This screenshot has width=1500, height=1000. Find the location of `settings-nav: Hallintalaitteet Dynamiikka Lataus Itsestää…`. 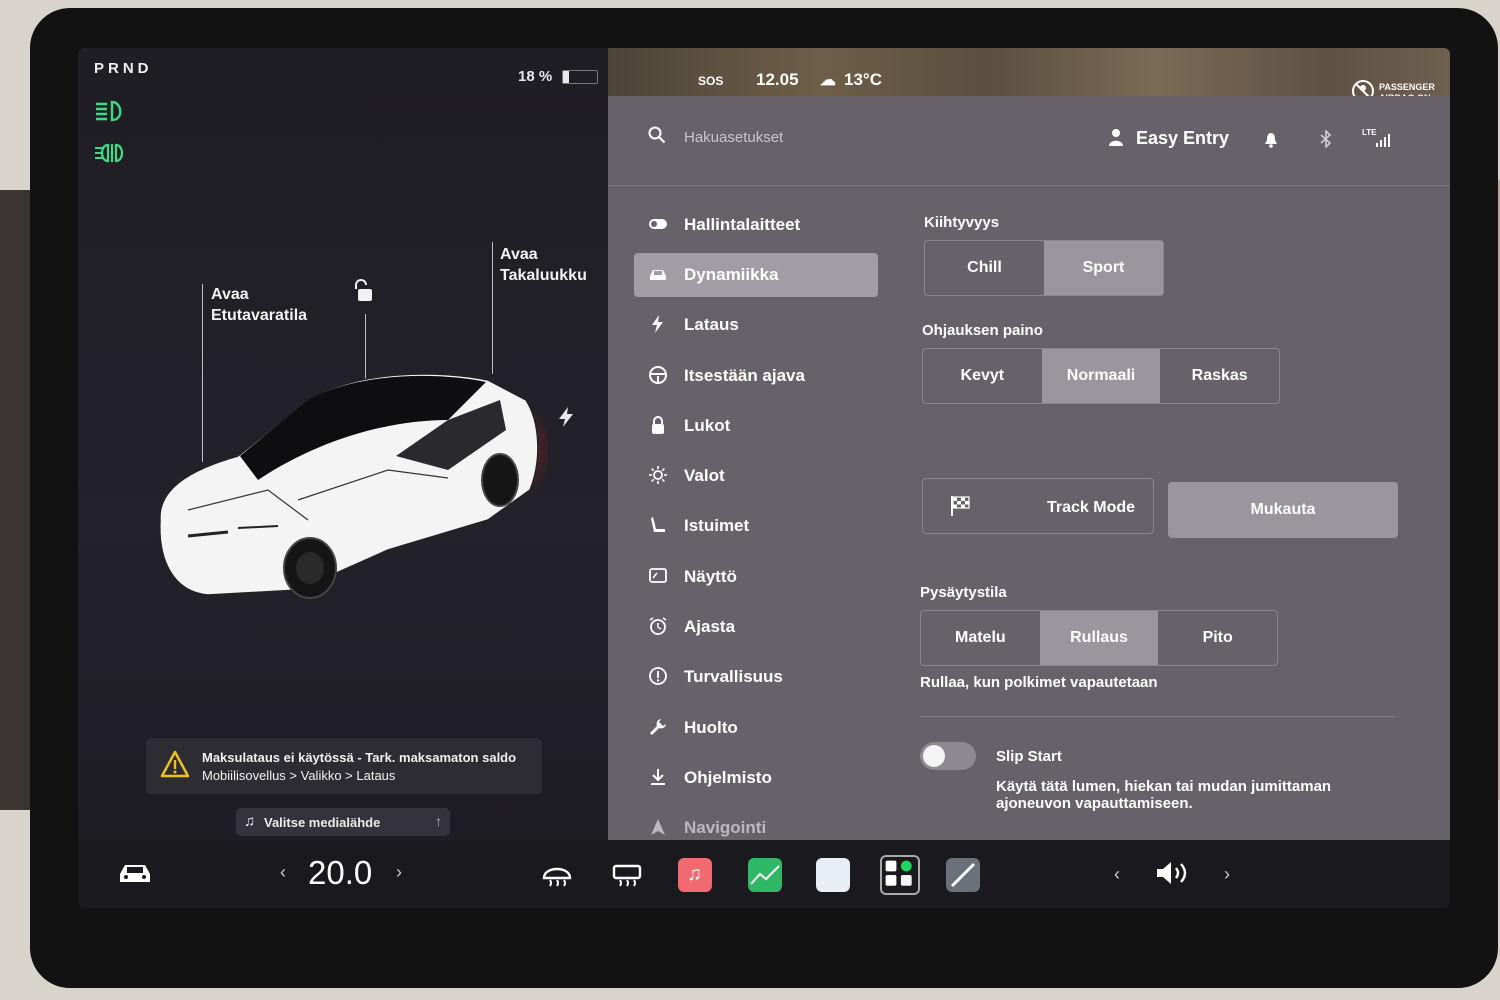

settings-nav: Hallintalaitteet Dynamiikka Lataus Itsestää… is located at coordinates (756, 527).